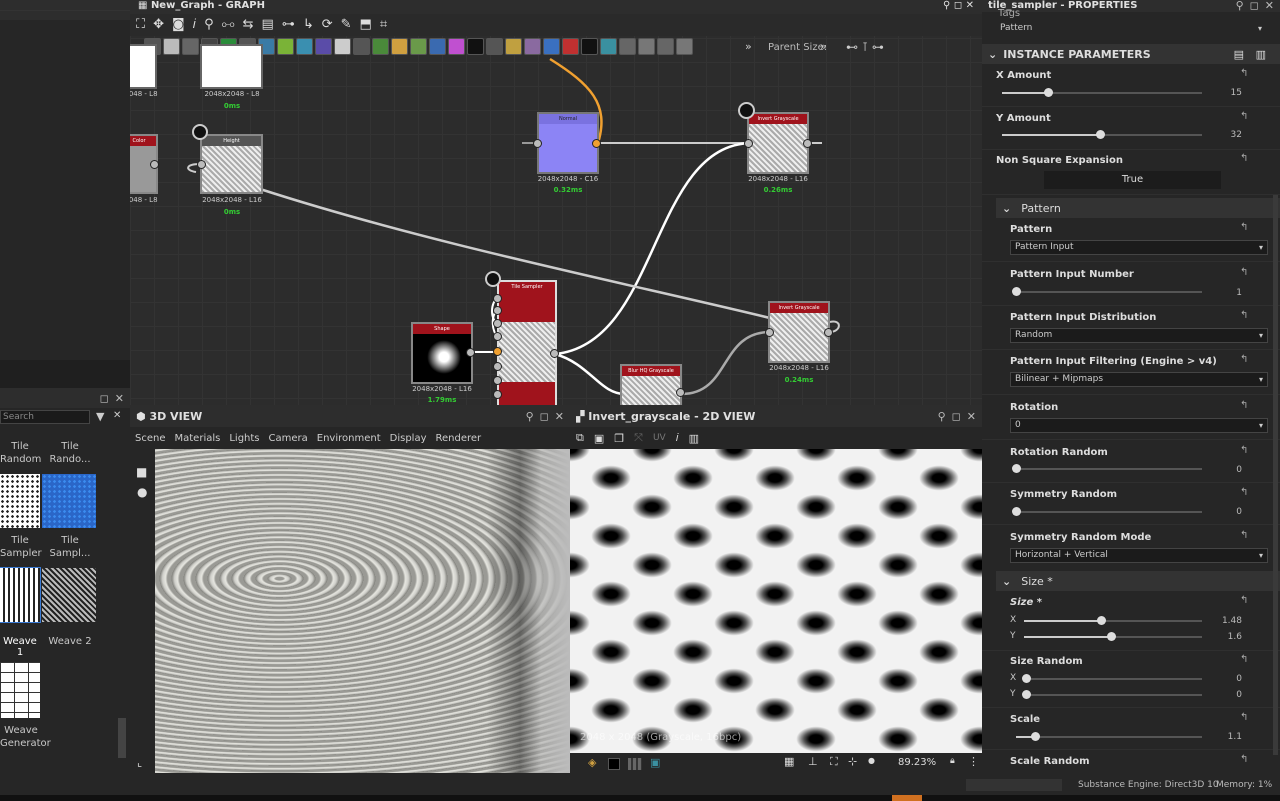 This screenshot has width=1280, height=801. Describe the element at coordinates (1139, 555) in the screenshot. I see `symmetry-random-mode-dropdown: Horizontal + Vertical` at that location.